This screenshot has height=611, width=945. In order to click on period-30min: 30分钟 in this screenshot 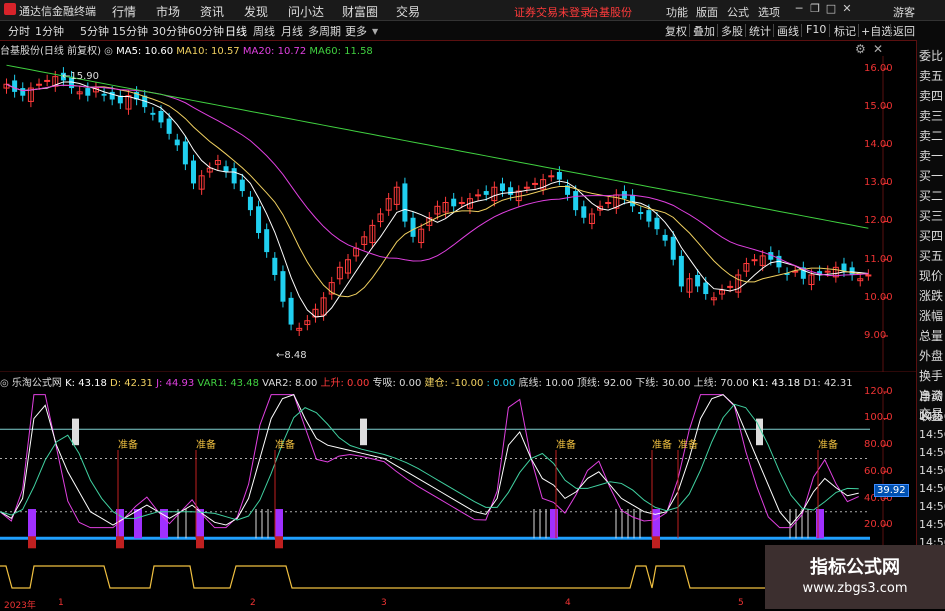, I will do `click(170, 31)`.